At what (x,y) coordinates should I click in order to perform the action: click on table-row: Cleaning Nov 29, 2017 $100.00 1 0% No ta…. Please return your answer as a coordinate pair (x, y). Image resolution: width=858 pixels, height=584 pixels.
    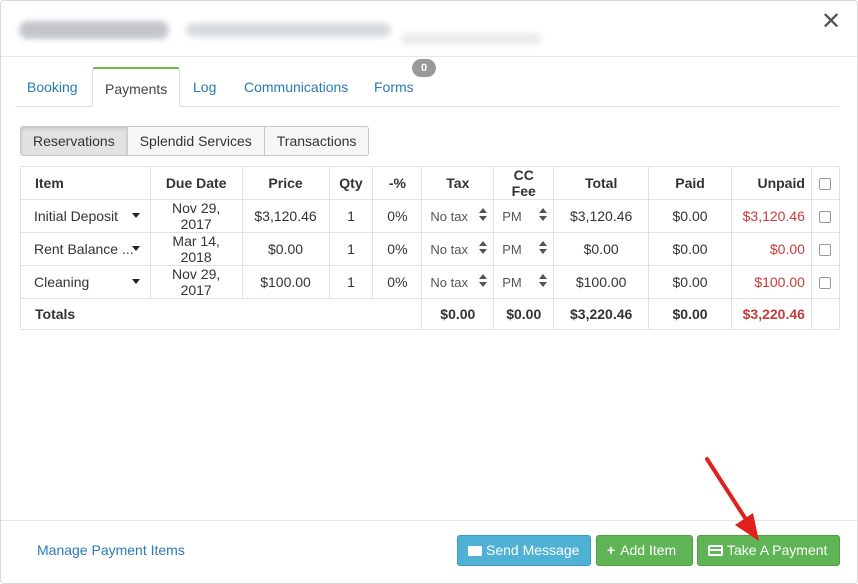
    Looking at the image, I should click on (430, 282).